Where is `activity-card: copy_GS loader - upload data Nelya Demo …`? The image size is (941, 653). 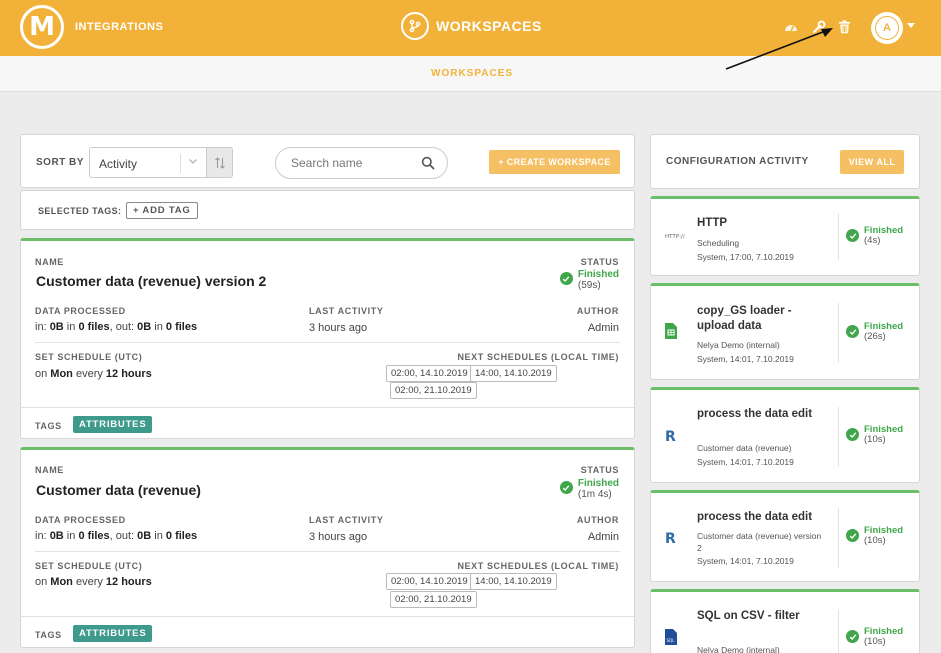 activity-card: copy_GS loader - upload data Nelya Demo … is located at coordinates (785, 331).